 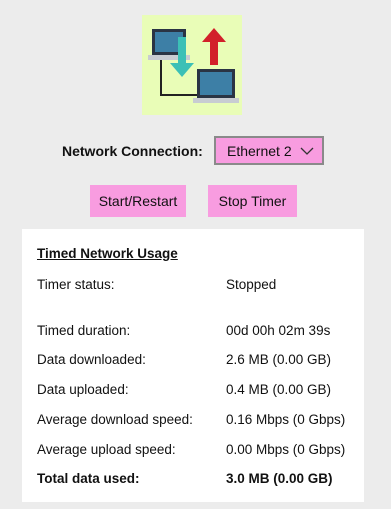 I want to click on stat-label: Average download speed:, so click(x=115, y=419).